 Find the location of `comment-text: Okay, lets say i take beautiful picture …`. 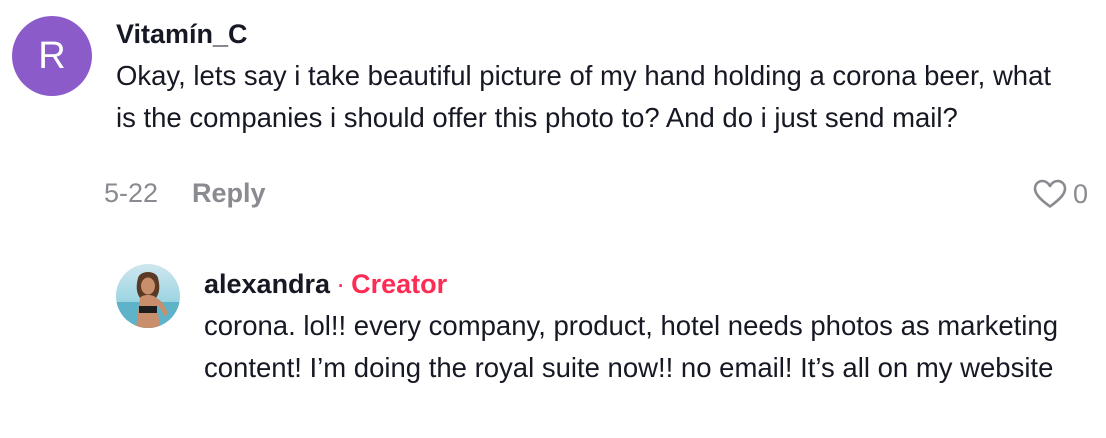

comment-text: Okay, lets say i take beautiful picture … is located at coordinates (584, 96).